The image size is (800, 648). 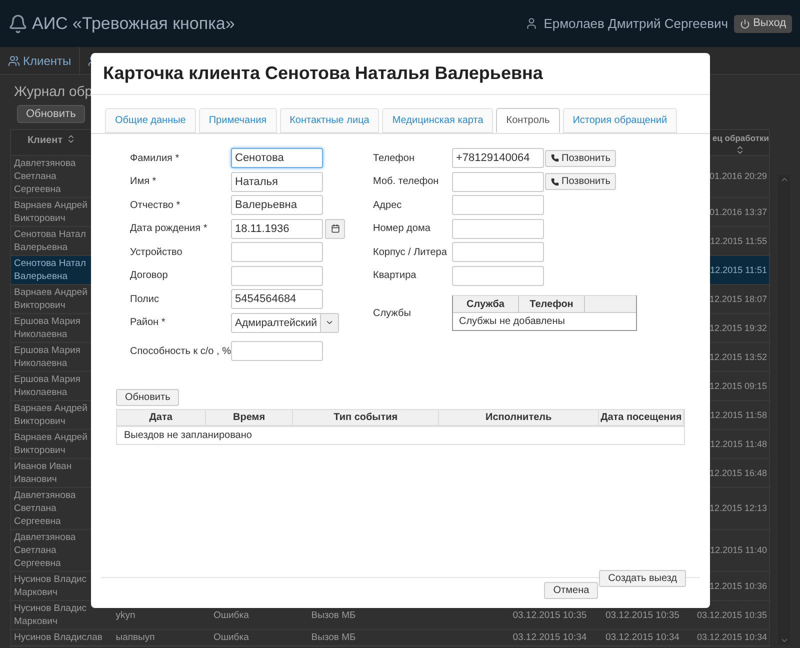 What do you see at coordinates (739, 270) in the screenshot?
I see `table-cell: 12.2015 11:51` at bounding box center [739, 270].